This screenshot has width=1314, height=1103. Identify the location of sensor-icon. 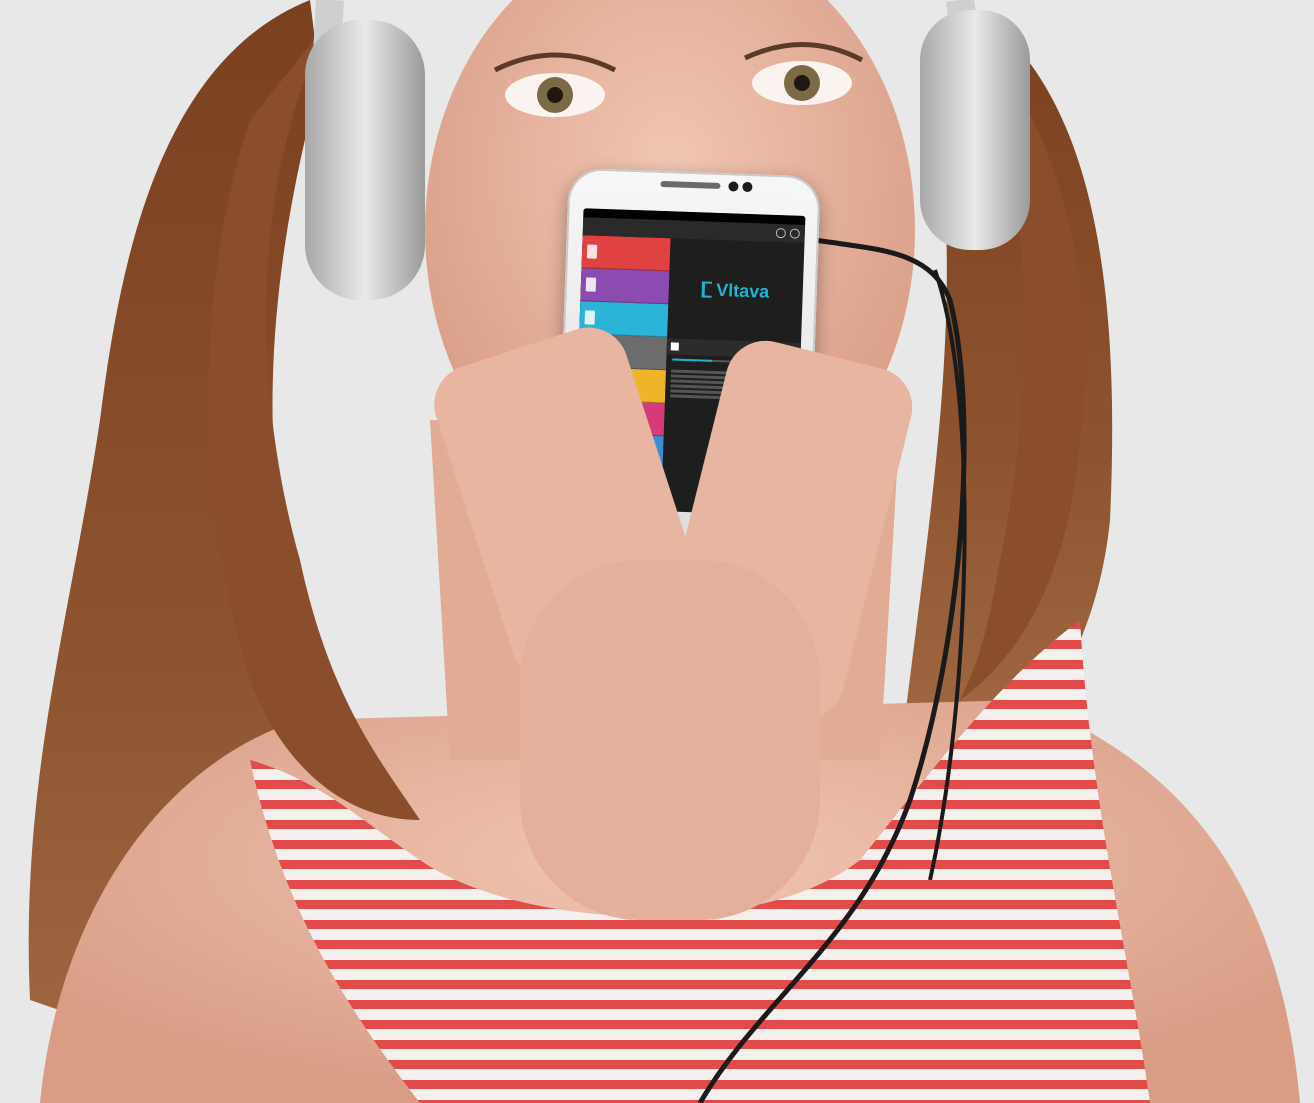
(747, 187).